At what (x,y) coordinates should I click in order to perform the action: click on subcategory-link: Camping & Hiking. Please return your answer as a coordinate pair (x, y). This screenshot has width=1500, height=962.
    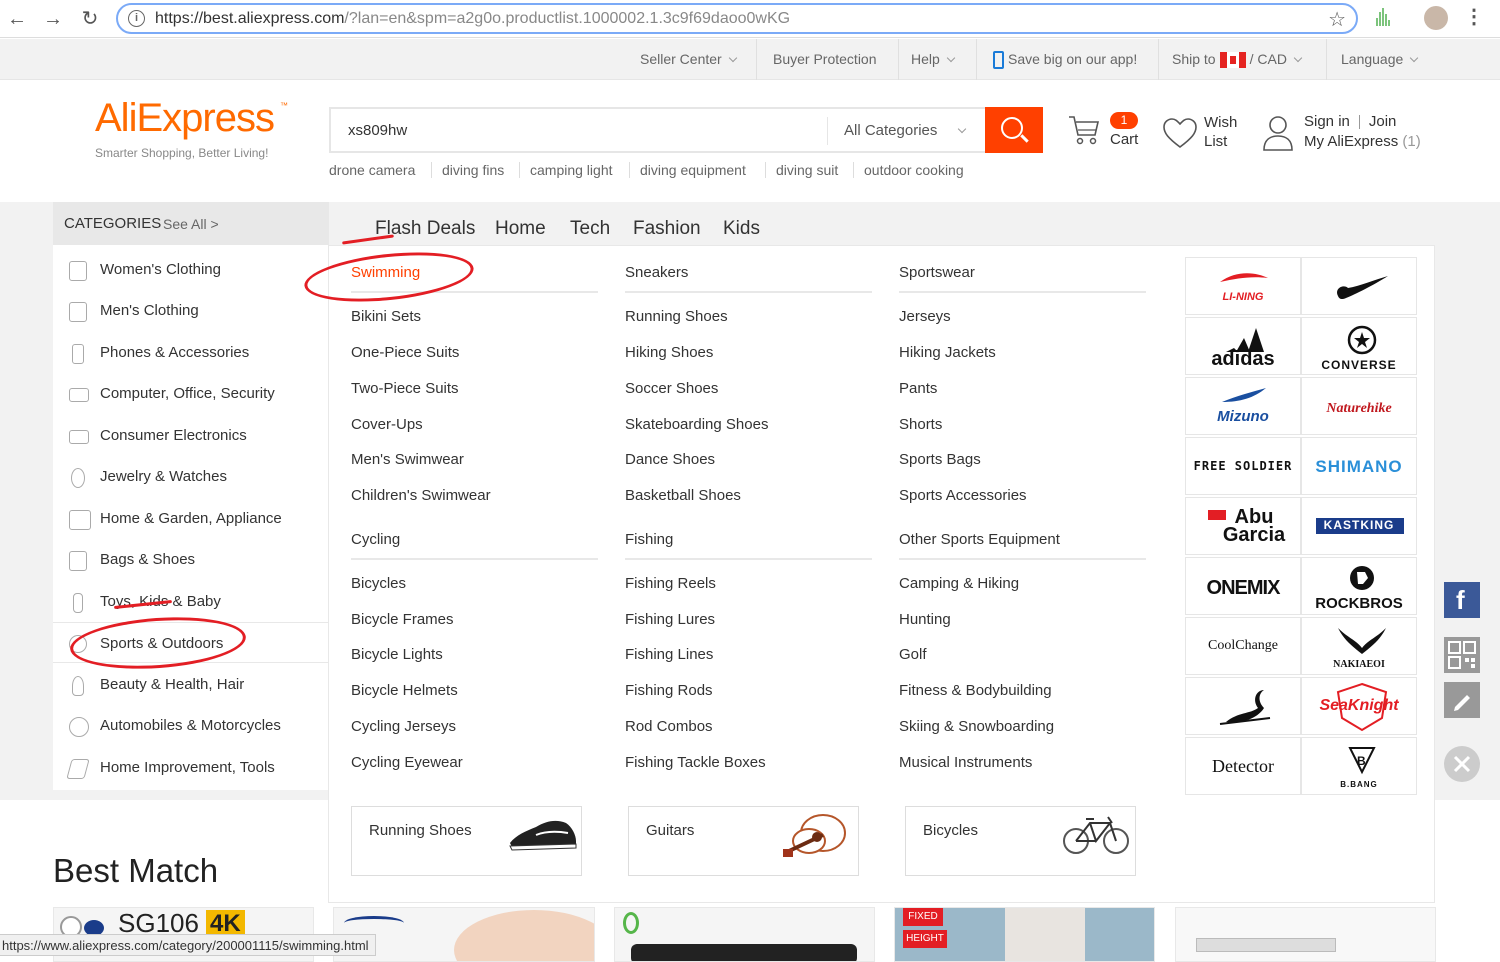
    Looking at the image, I should click on (959, 583).